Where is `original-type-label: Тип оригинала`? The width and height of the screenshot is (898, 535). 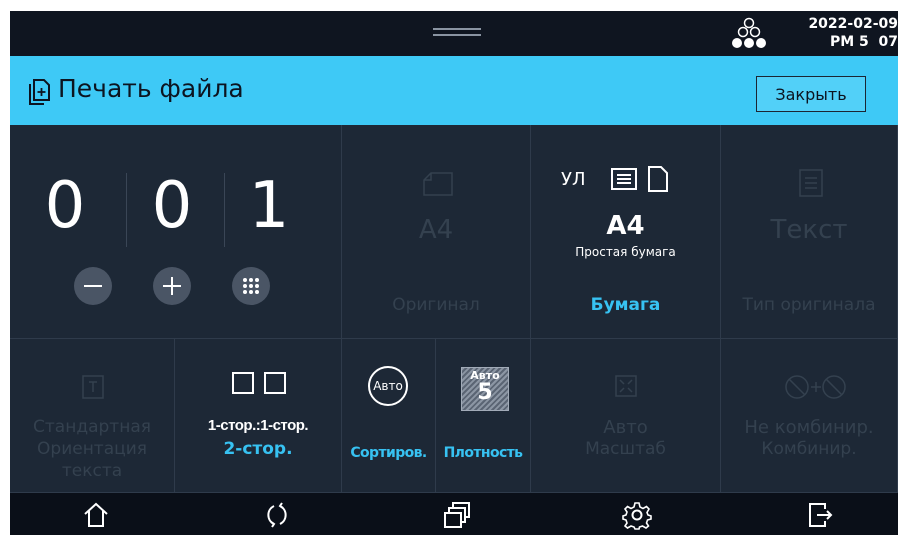 original-type-label: Тип оригинала is located at coordinates (809, 305).